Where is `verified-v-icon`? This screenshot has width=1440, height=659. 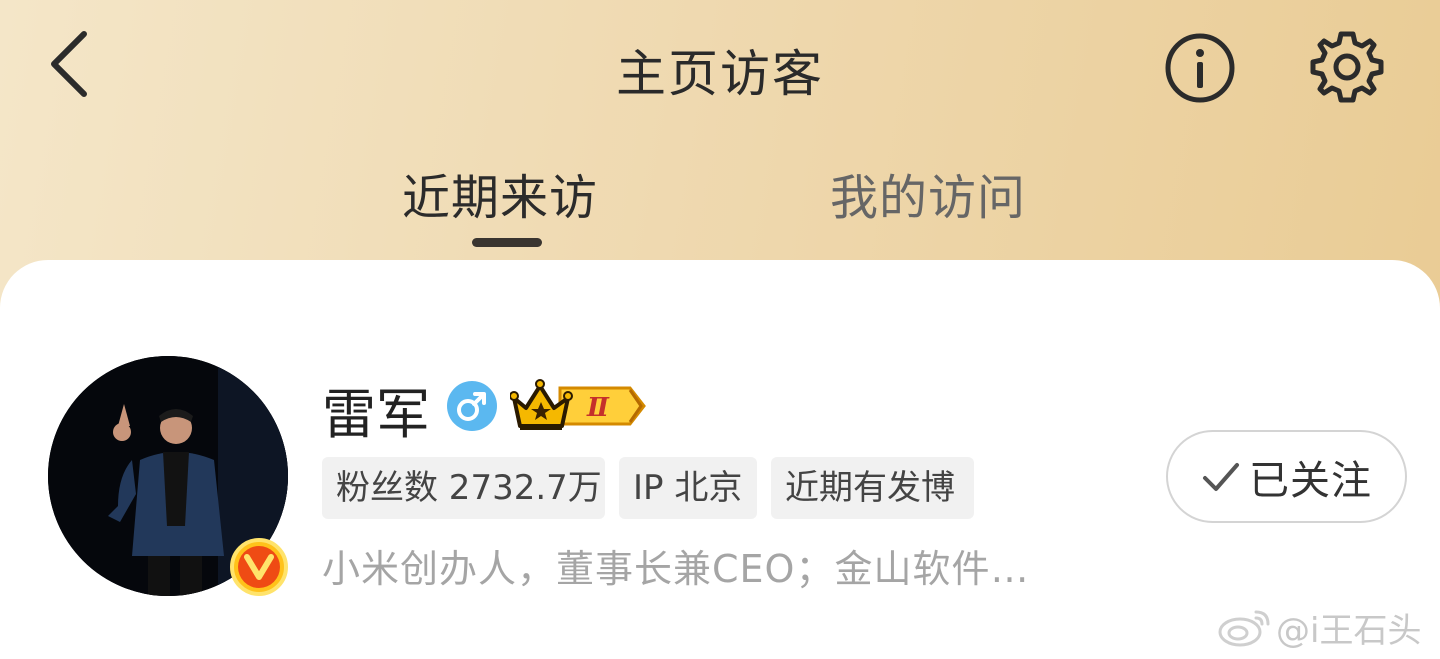 verified-v-icon is located at coordinates (259, 567).